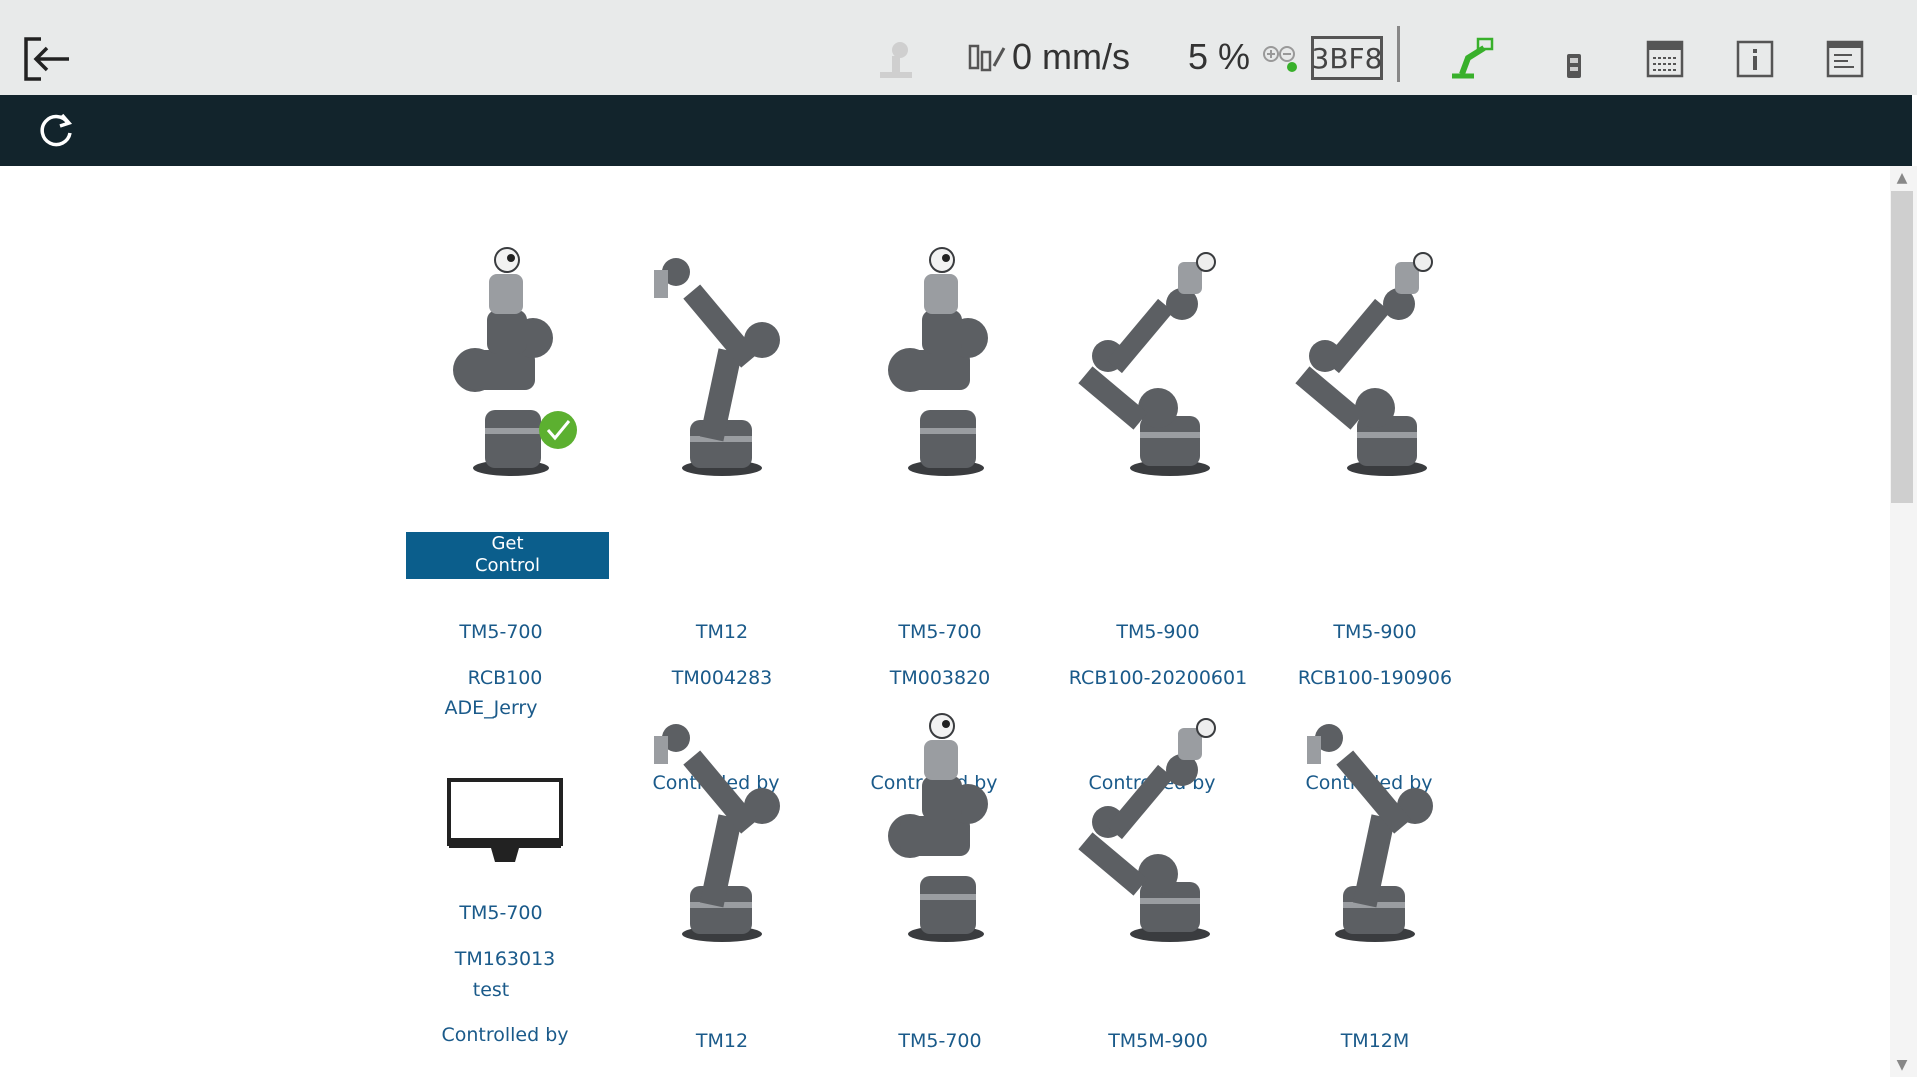  Describe the element at coordinates (47, 59) in the screenshot. I see `logout-icon` at that location.